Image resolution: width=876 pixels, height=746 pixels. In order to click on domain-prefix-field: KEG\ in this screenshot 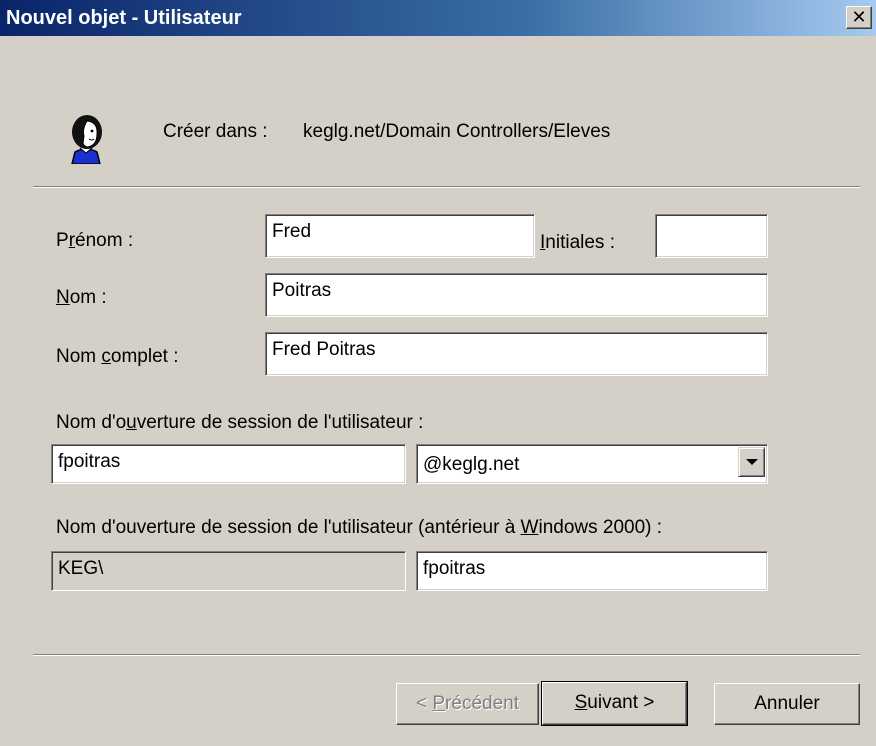, I will do `click(228, 571)`.